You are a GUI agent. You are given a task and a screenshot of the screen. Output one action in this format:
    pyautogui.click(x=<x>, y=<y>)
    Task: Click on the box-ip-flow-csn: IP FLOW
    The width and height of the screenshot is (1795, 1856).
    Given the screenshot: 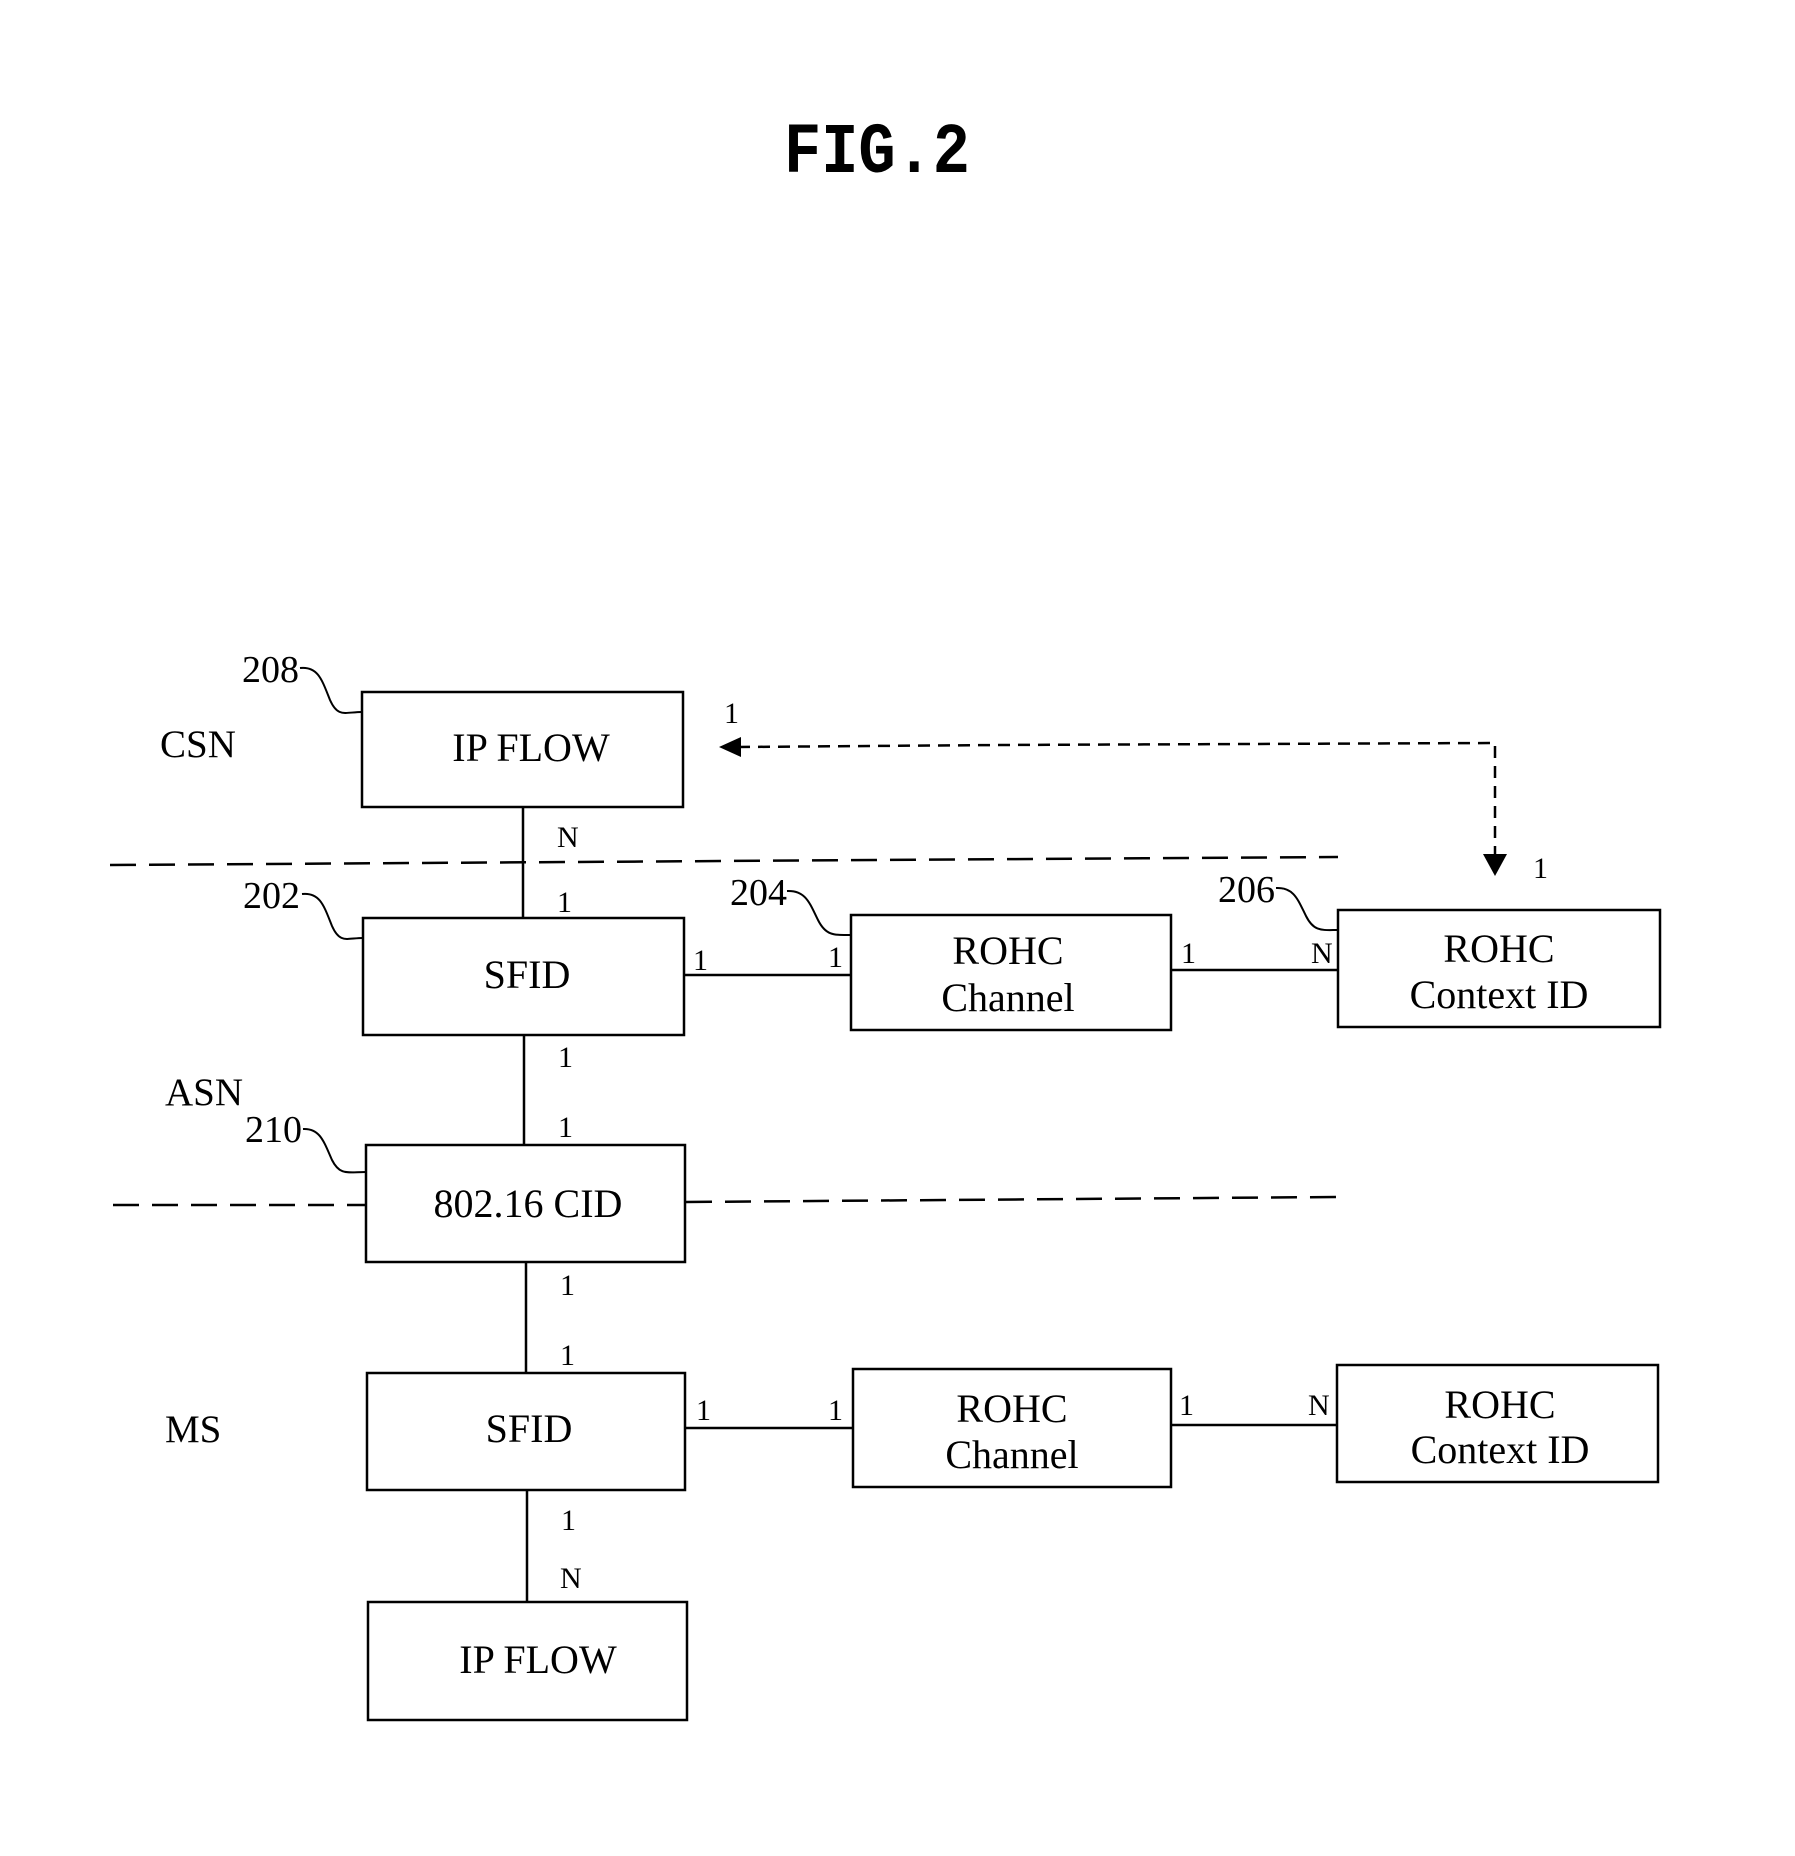 What is the action you would take?
    pyautogui.click(x=522, y=749)
    